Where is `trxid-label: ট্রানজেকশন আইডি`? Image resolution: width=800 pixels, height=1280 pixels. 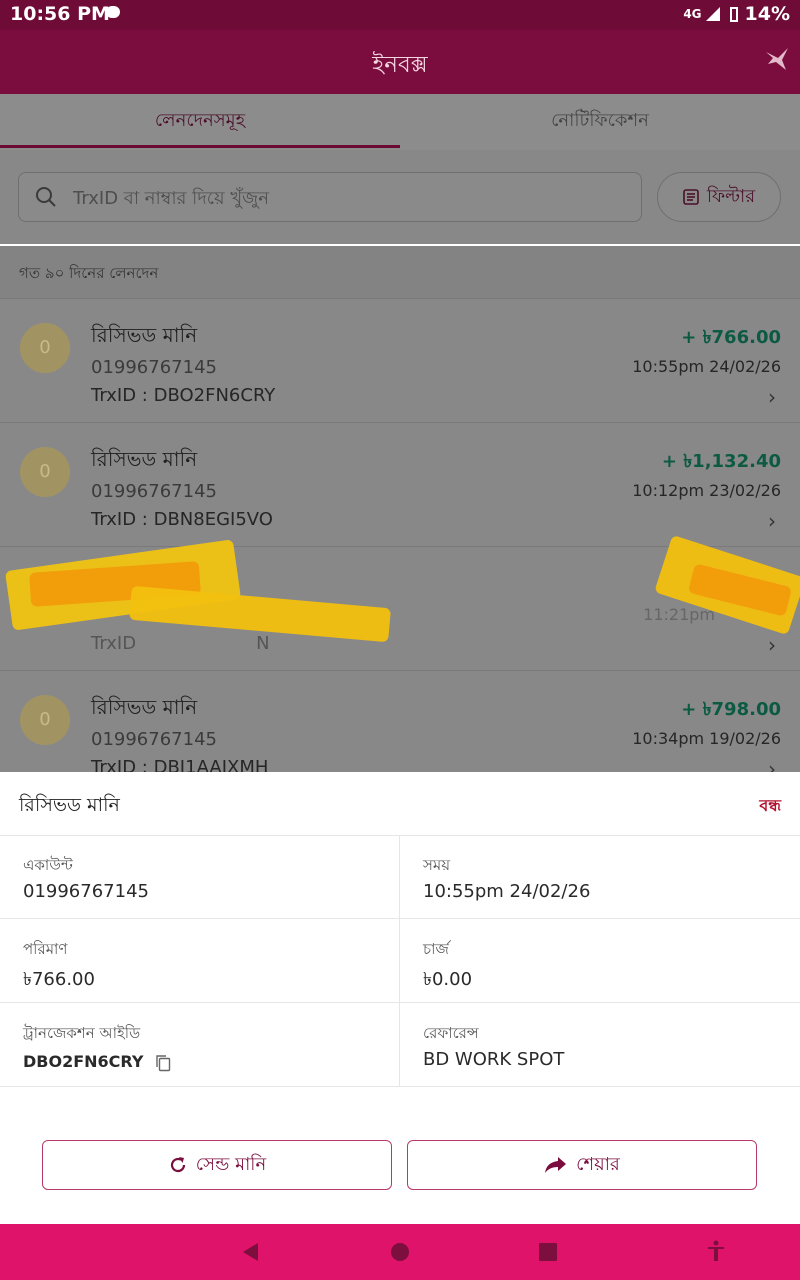 trxid-label: ট্রানজেকশন আইডি is located at coordinates (82, 1033).